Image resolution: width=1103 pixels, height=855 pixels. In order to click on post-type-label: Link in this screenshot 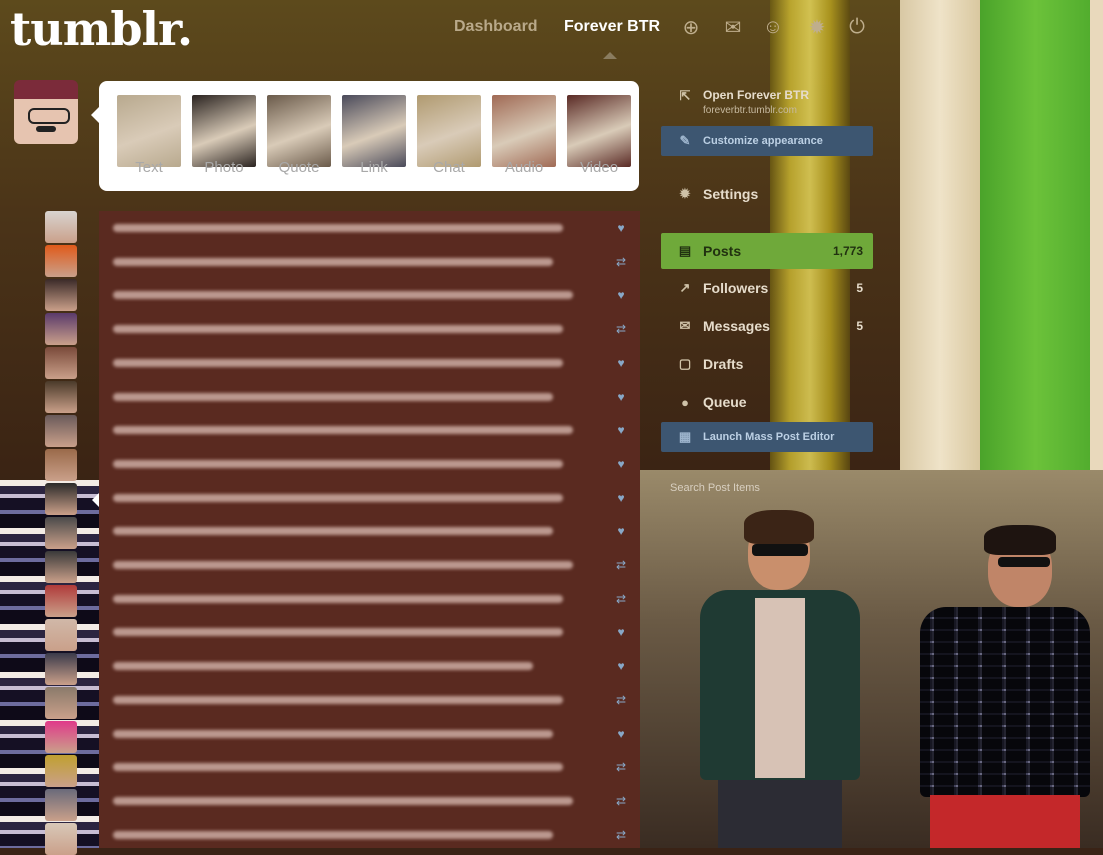, I will do `click(374, 167)`.